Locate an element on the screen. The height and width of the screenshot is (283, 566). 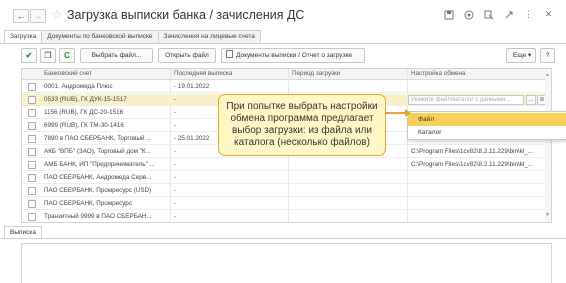
vertical-scrollbar: ▲ ▼ is located at coordinates (548, 145).